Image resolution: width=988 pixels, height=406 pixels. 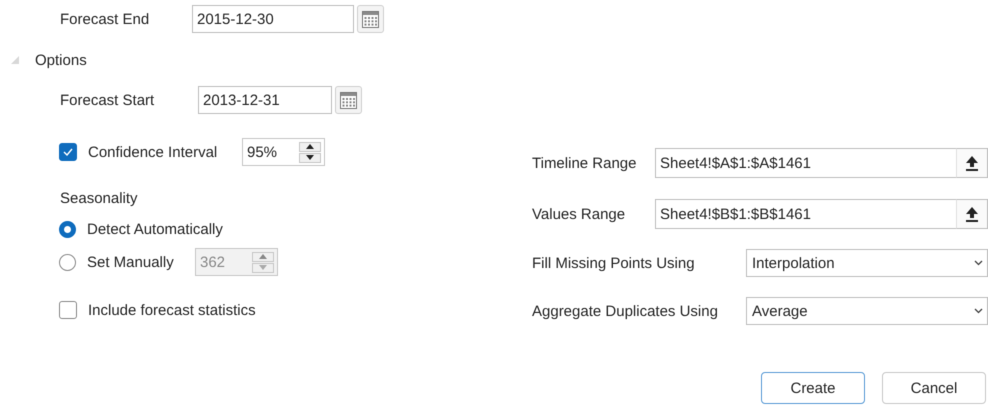 I want to click on cancel-button: Cancel, so click(x=934, y=388).